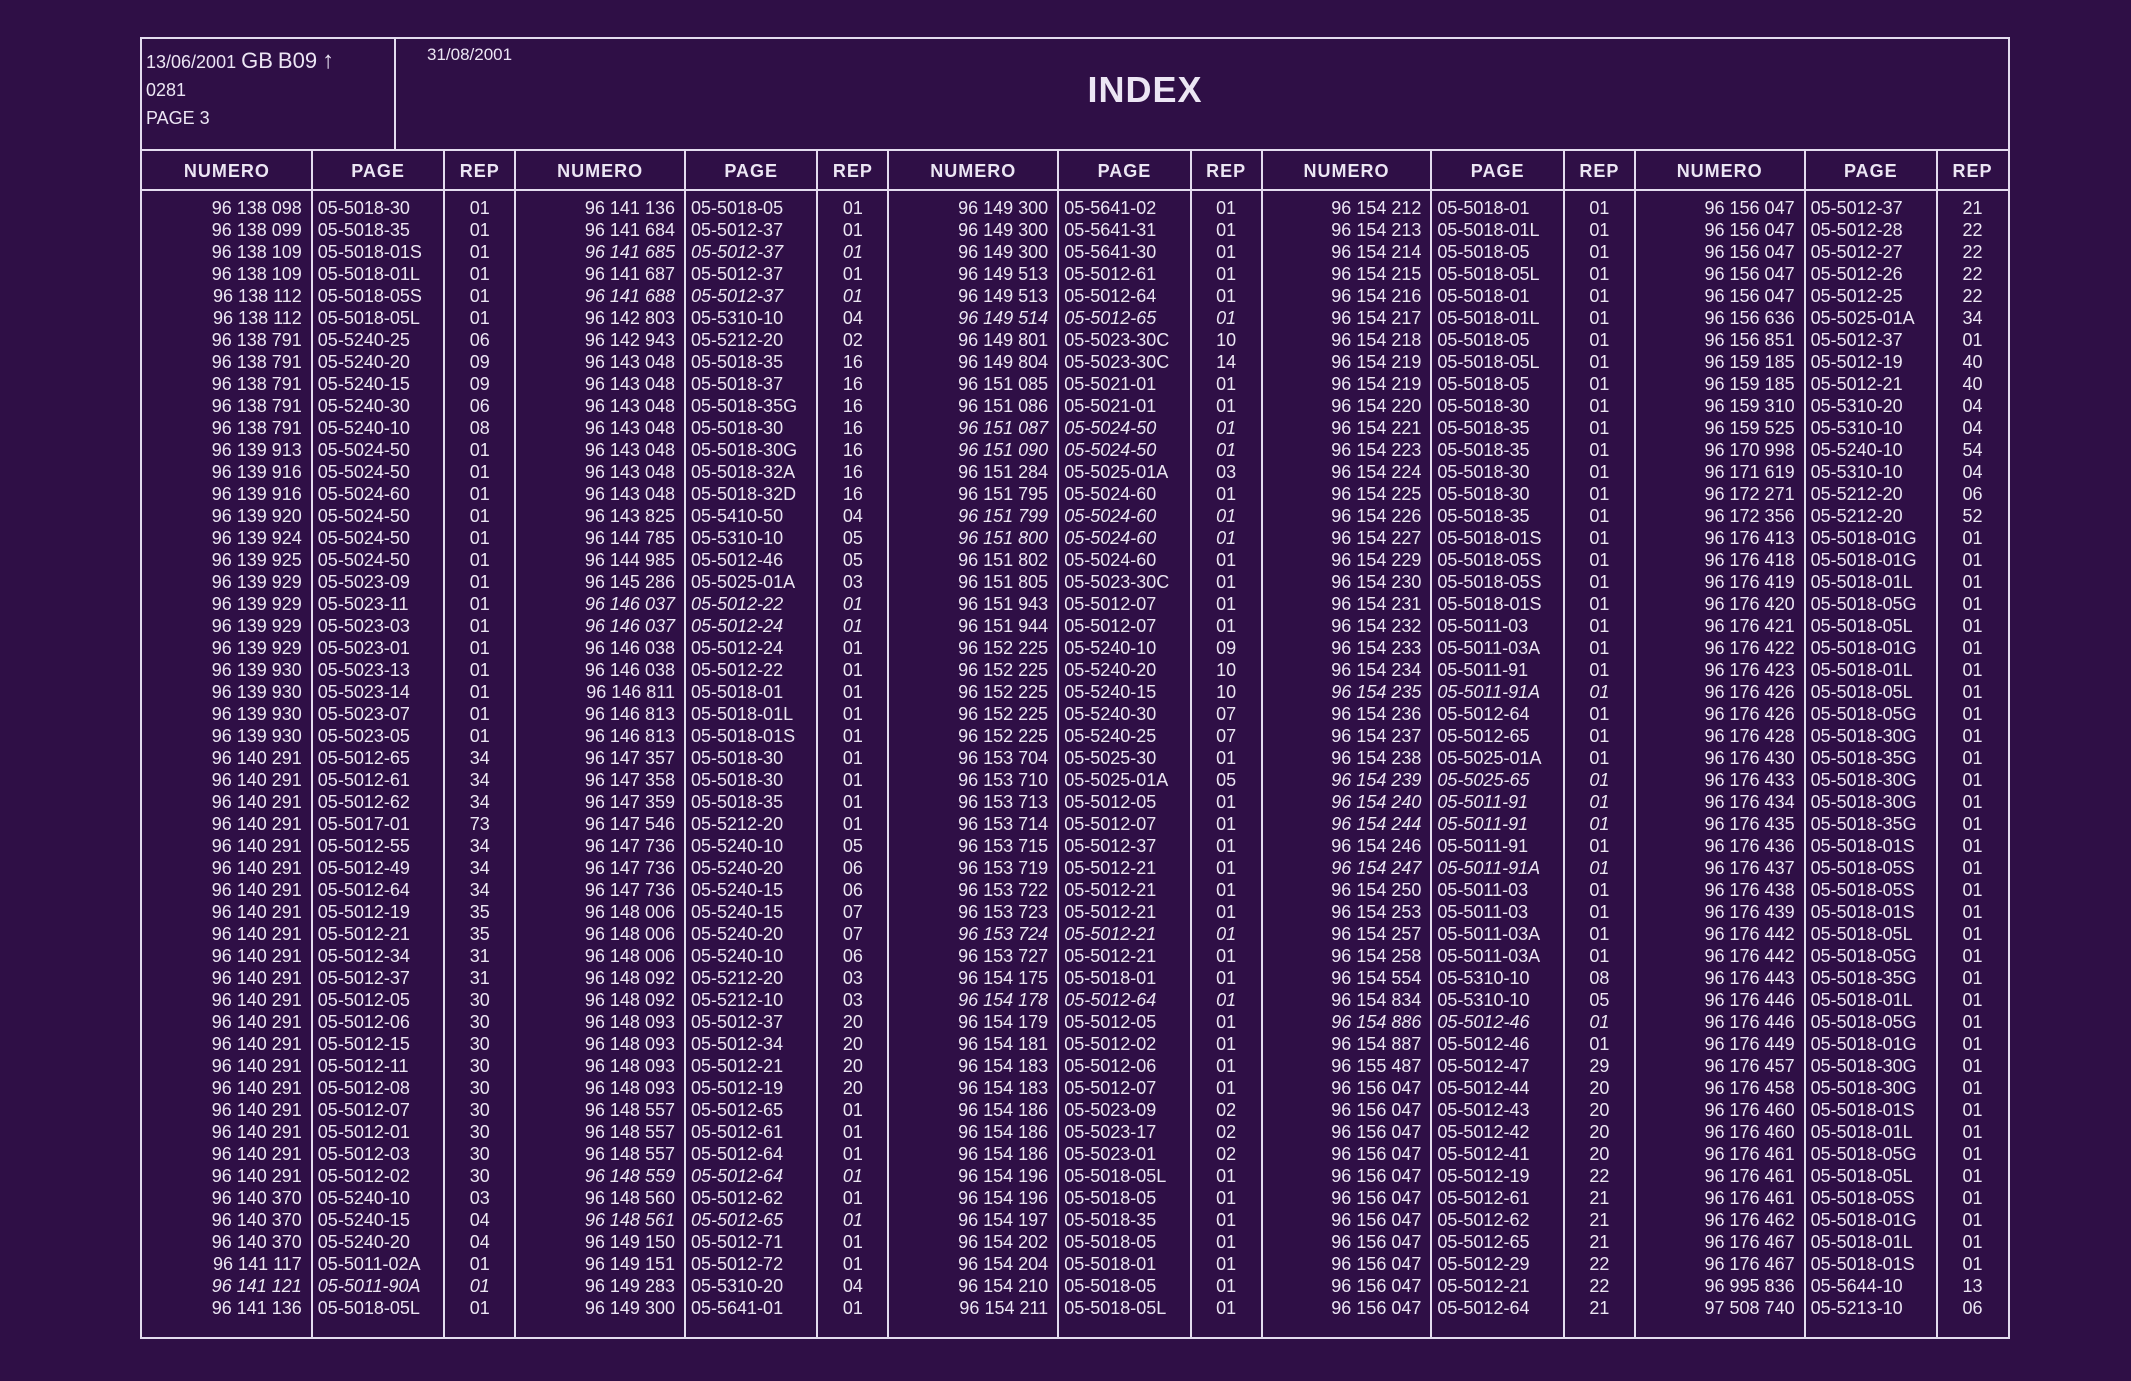  Describe the element at coordinates (1483, 450) in the screenshot. I see `cell-page: 05-5018-35` at that location.